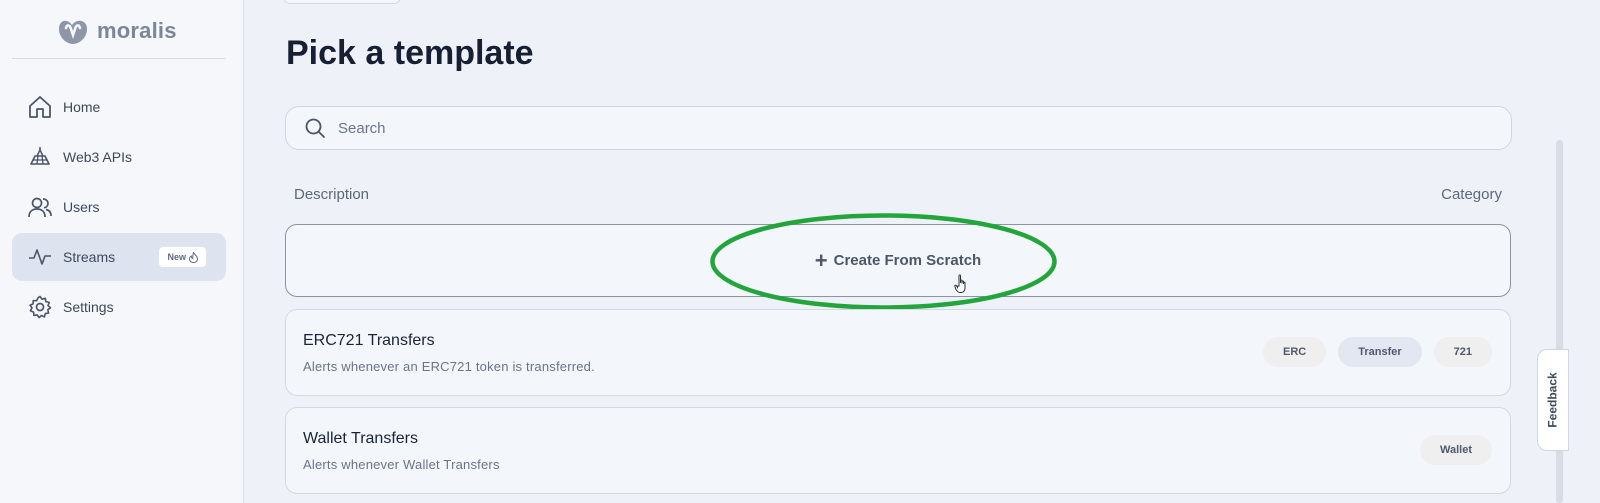 The width and height of the screenshot is (1600, 503). Describe the element at coordinates (888, 128) in the screenshot. I see `search-input` at that location.